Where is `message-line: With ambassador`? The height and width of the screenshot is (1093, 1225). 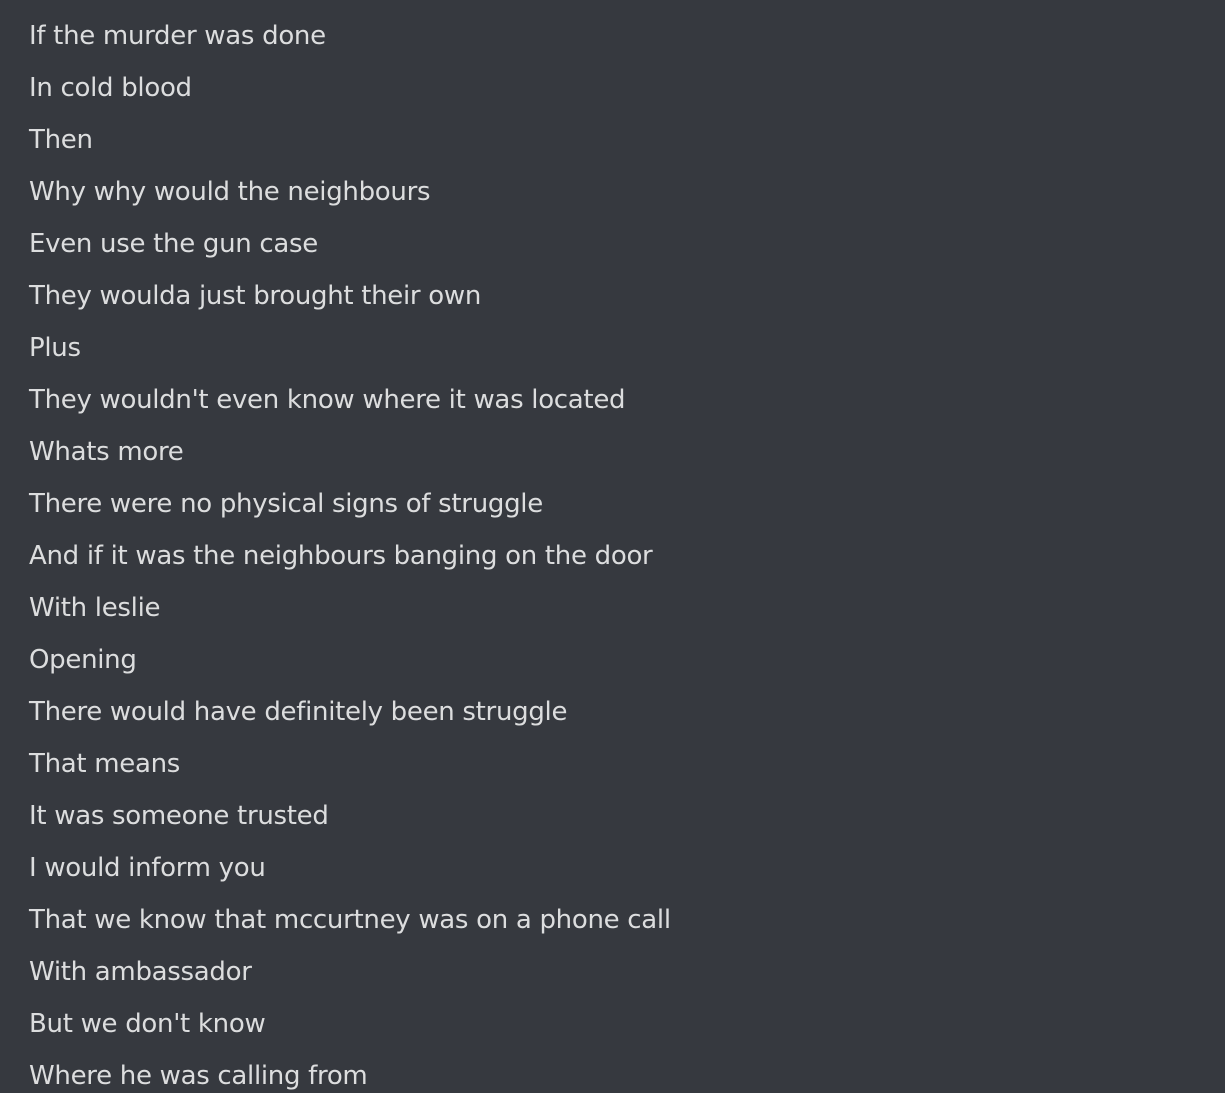
message-line: With ambassador is located at coordinates (140, 972).